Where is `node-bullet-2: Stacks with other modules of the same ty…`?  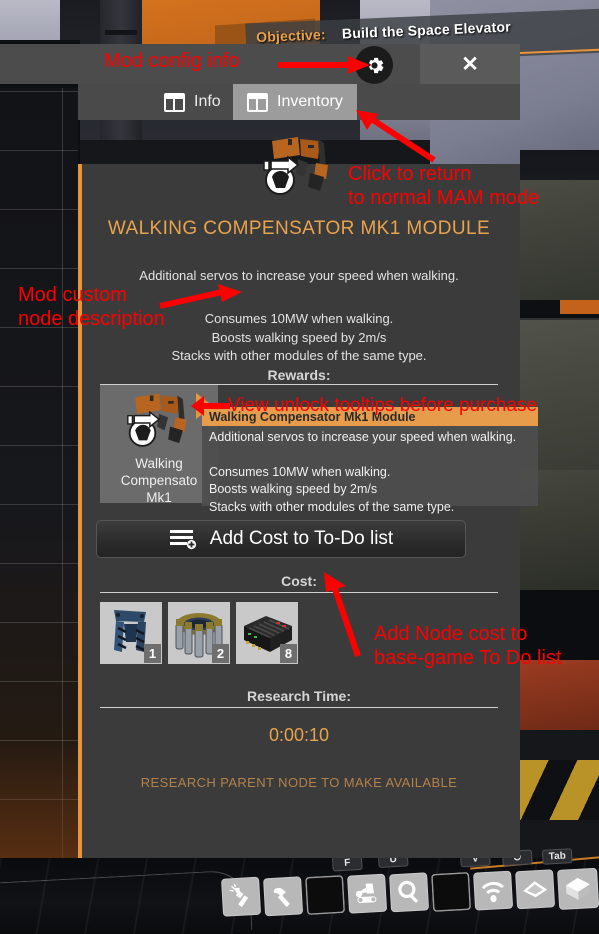
node-bullet-2: Stacks with other modules of the same ty… is located at coordinates (299, 356).